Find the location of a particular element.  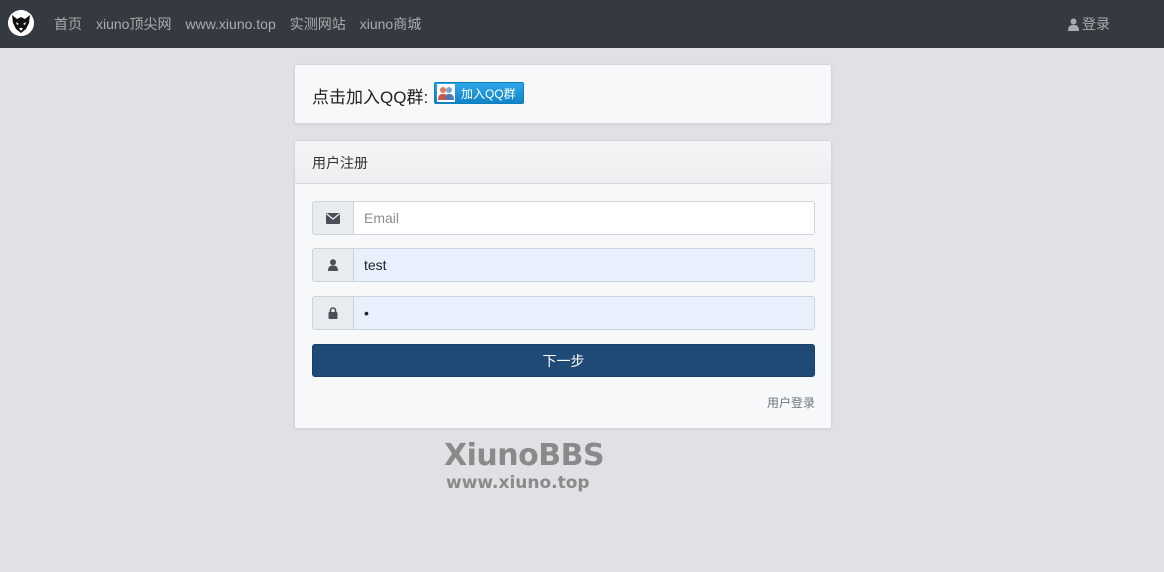

username-field is located at coordinates (584, 265).